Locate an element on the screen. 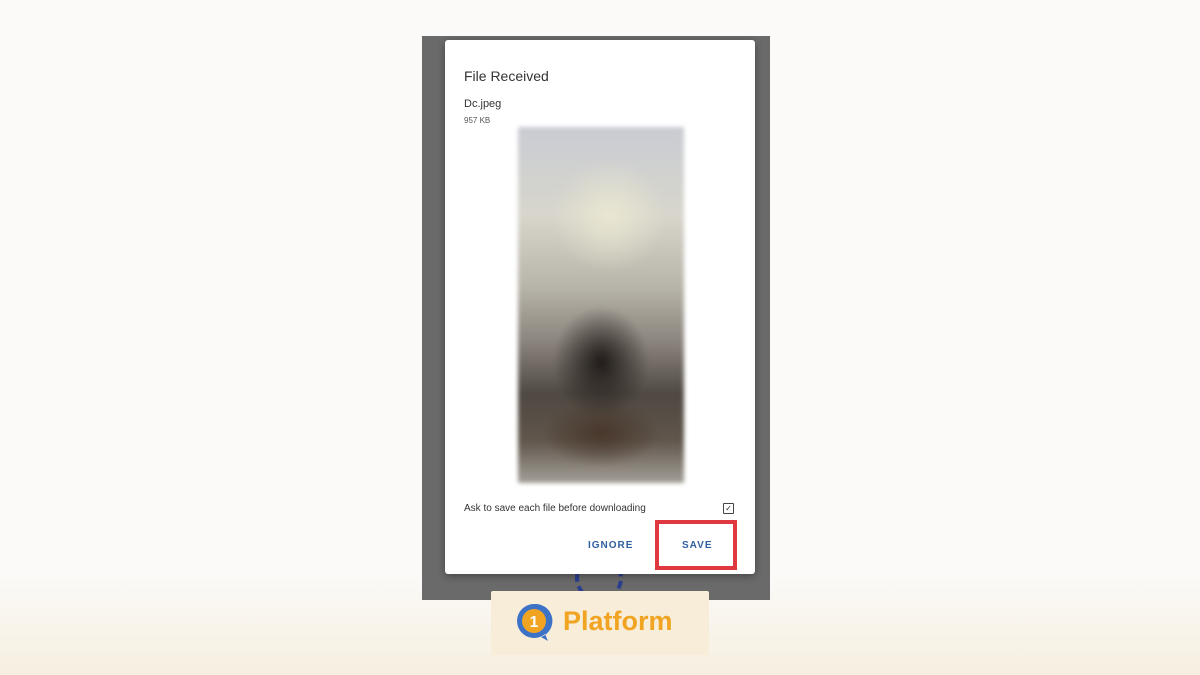 This screenshot has height=675, width=1200. brand-watermark: 1 Platform is located at coordinates (600, 623).